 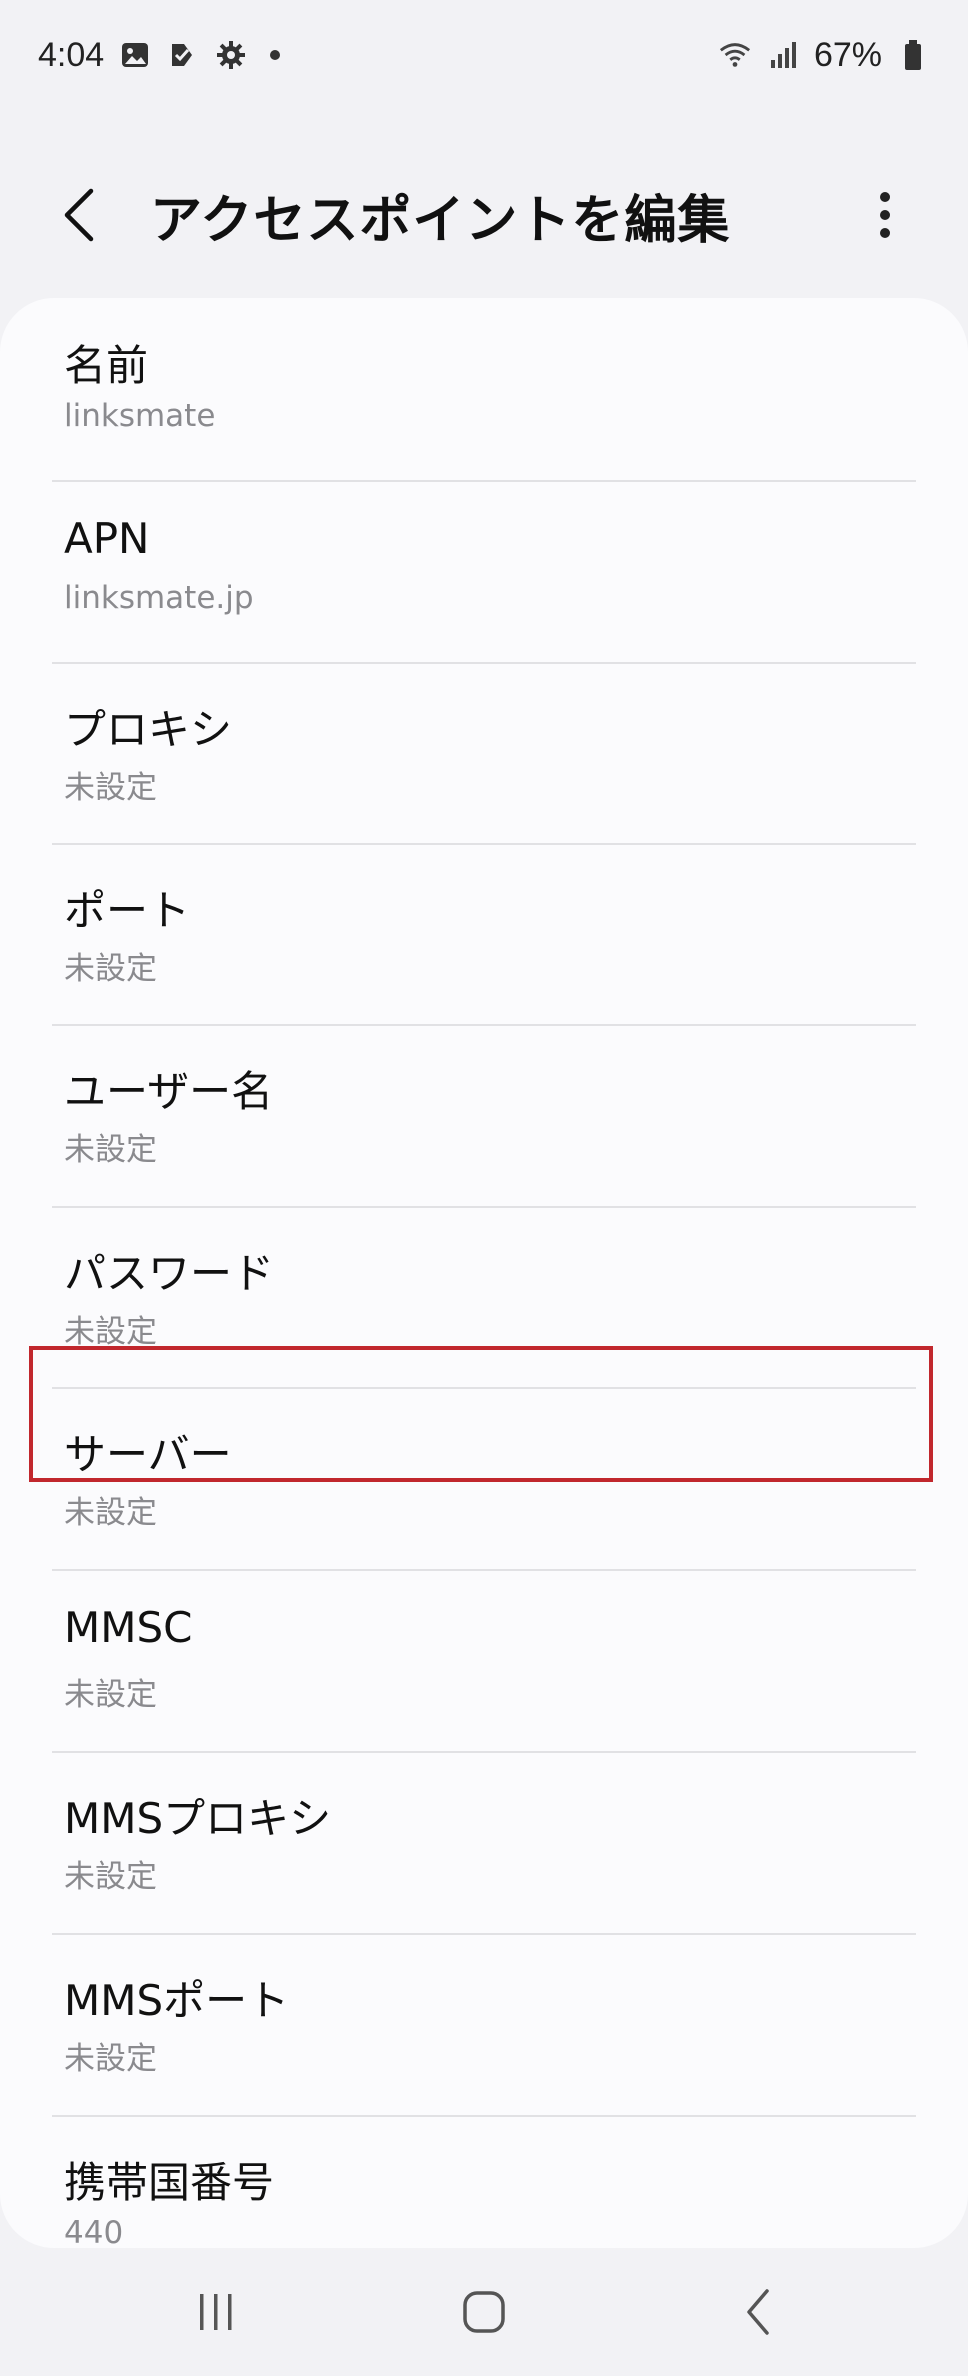 I want to click on home-button, so click(x=484, y=2312).